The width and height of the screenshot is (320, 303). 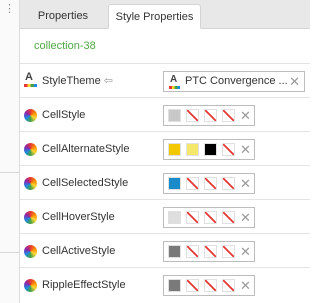 I want to click on row-label: CellStyle, so click(x=64, y=115).